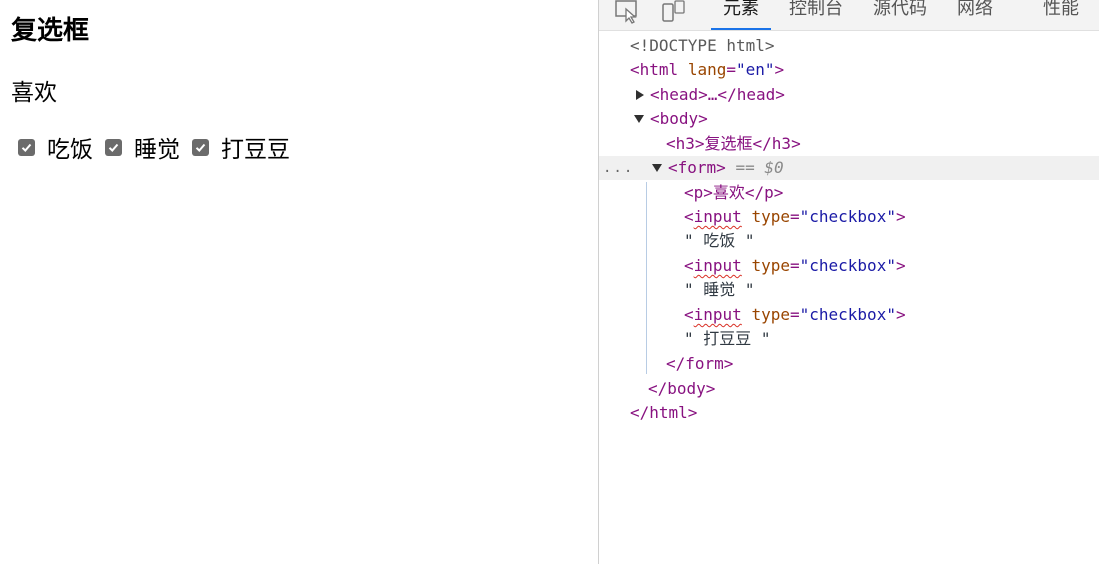 This screenshot has height=564, width=1099. I want to click on head-collapsed-tag: <head>…</head>, so click(717, 94).